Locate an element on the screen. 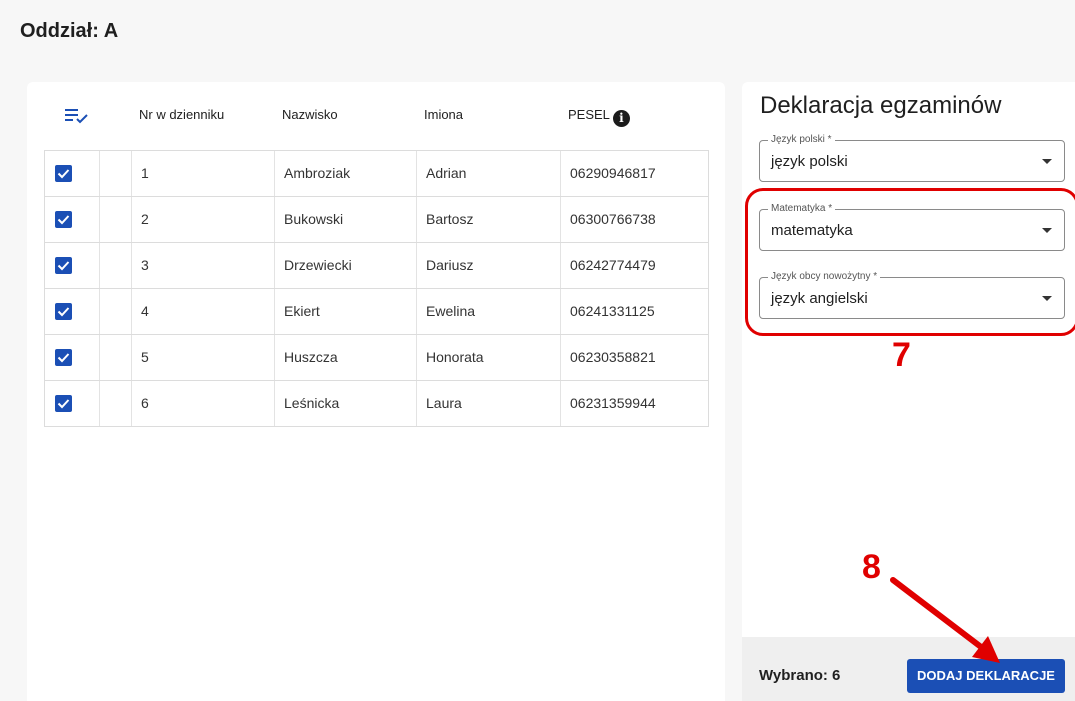 The image size is (1075, 701). annotation-arrow-icon is located at coordinates (945, 620).